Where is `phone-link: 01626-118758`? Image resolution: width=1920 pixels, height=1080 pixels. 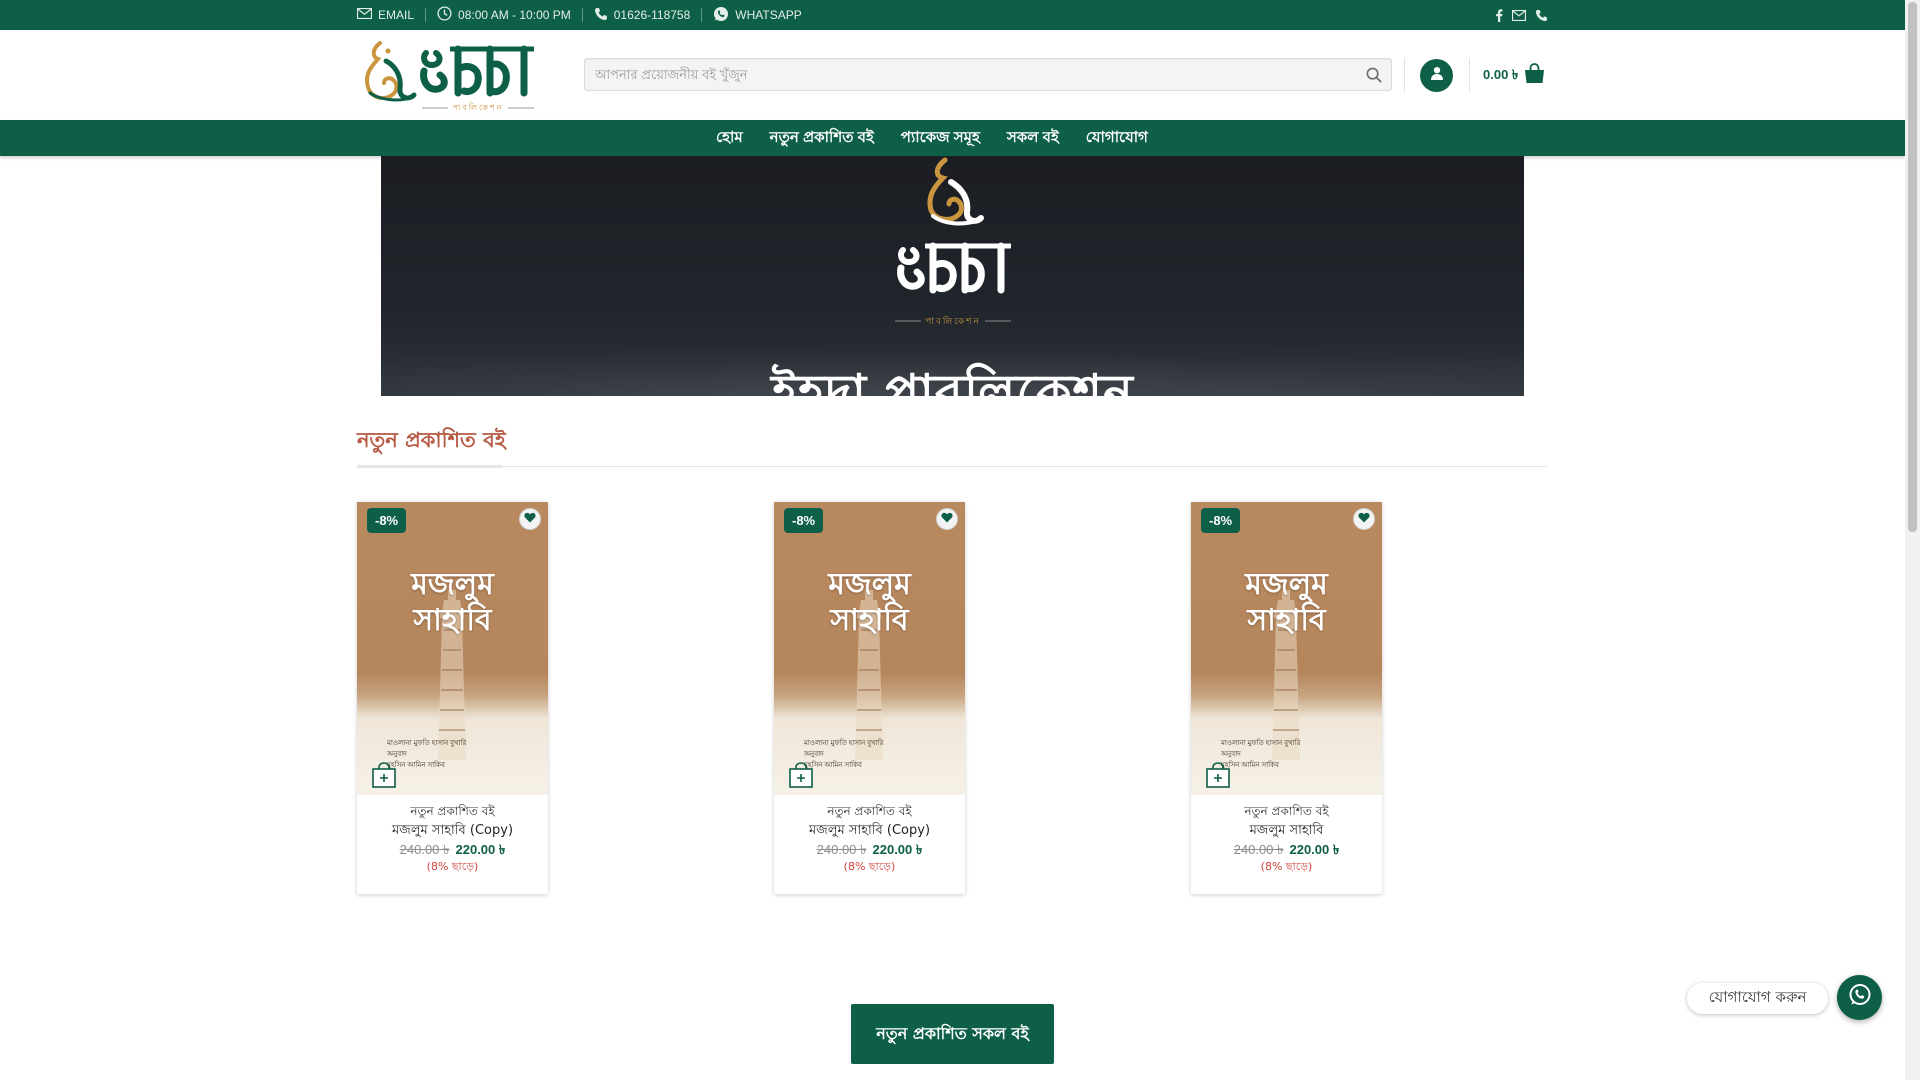
phone-link: 01626-118758 is located at coordinates (642, 15).